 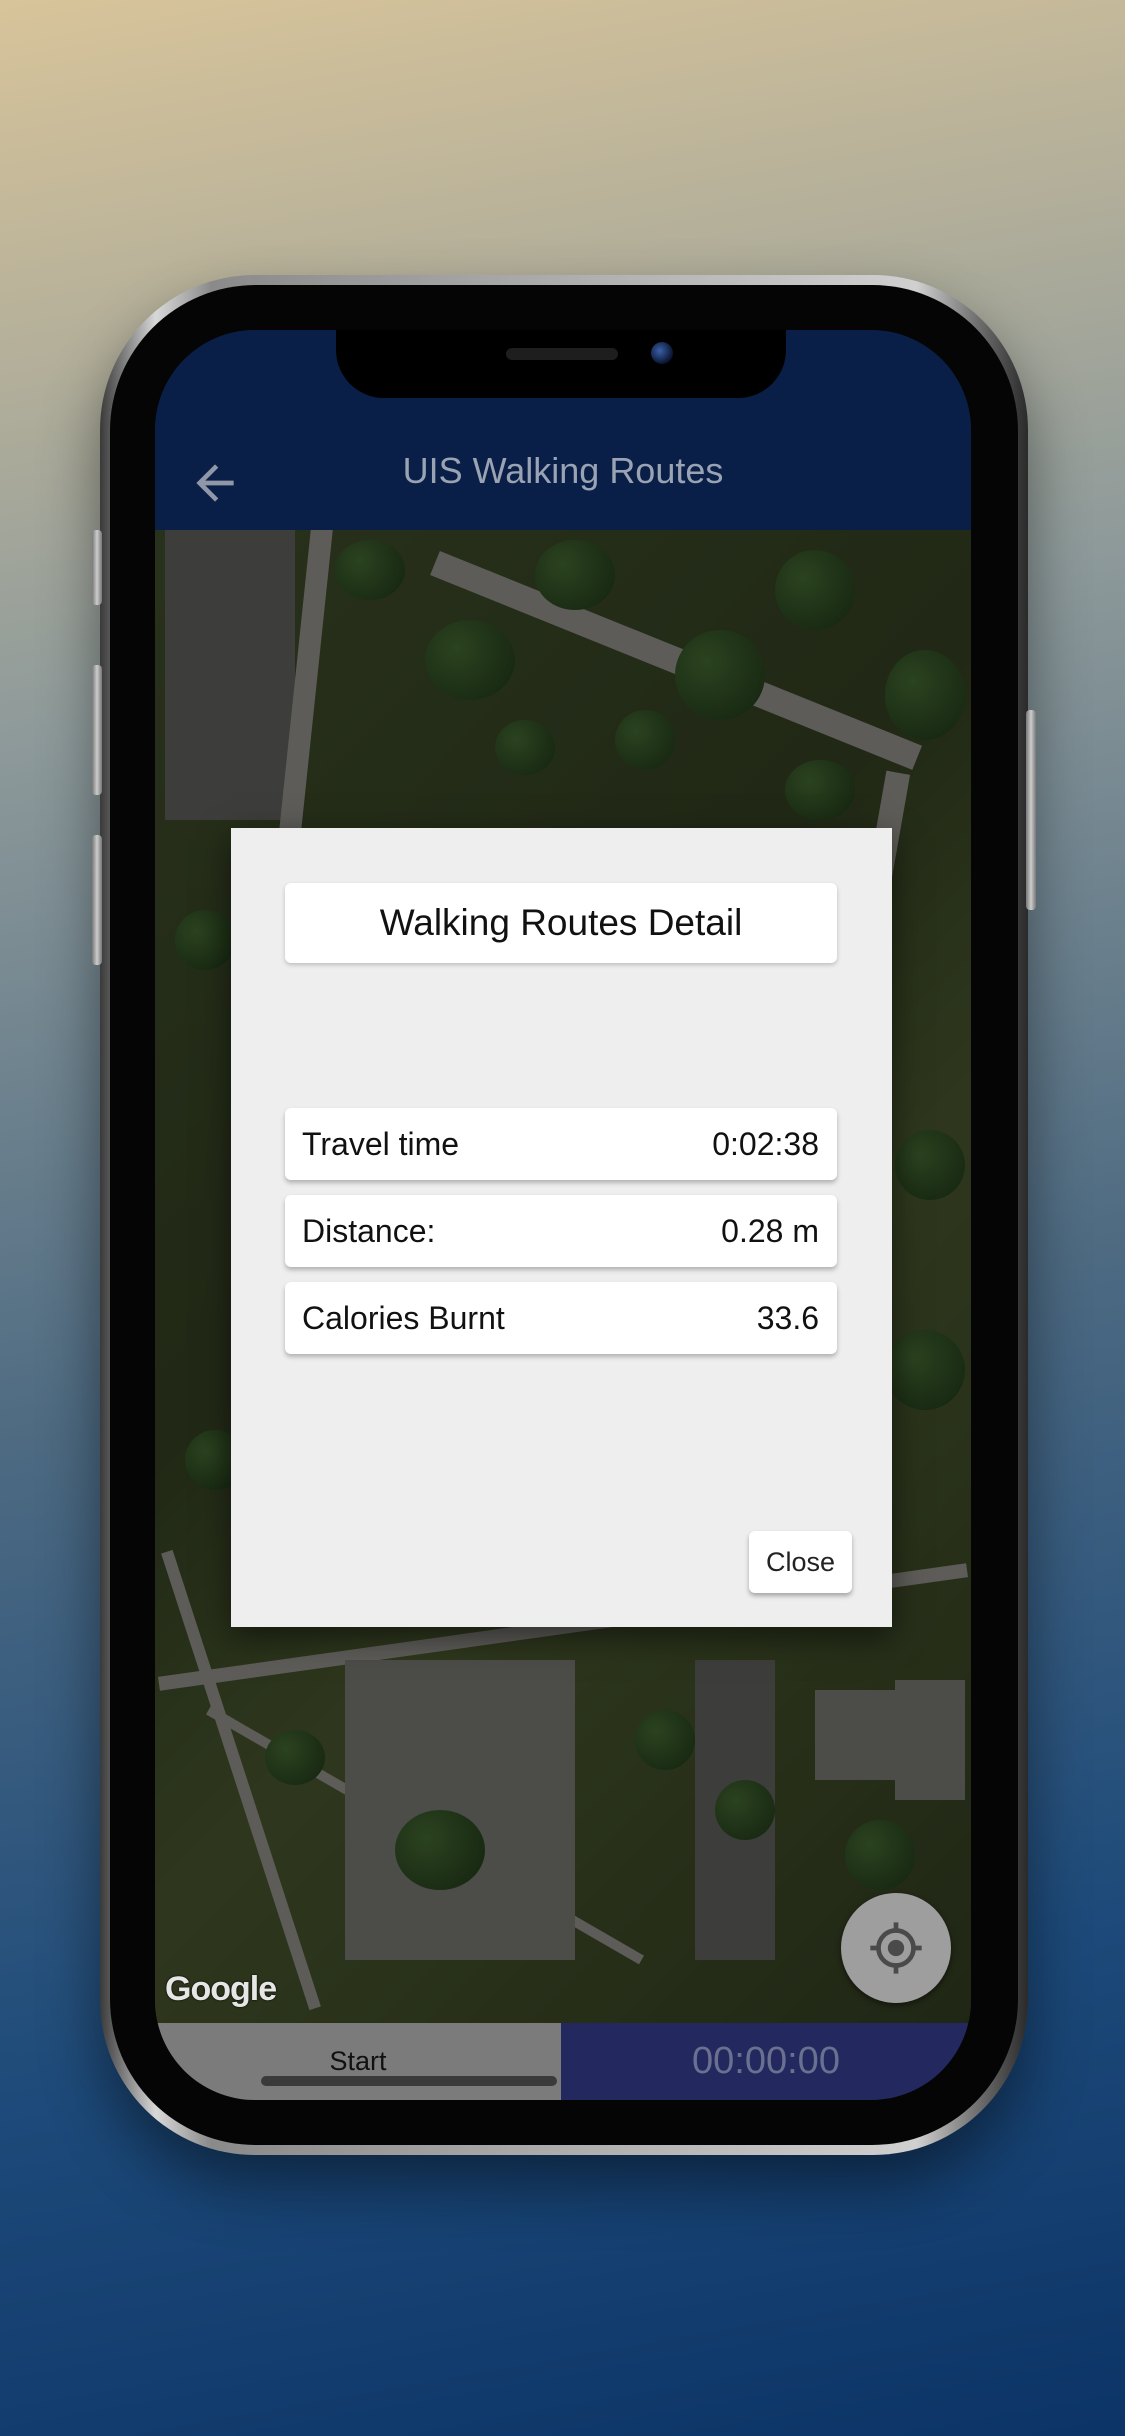 I want to click on notch, so click(x=561, y=364).